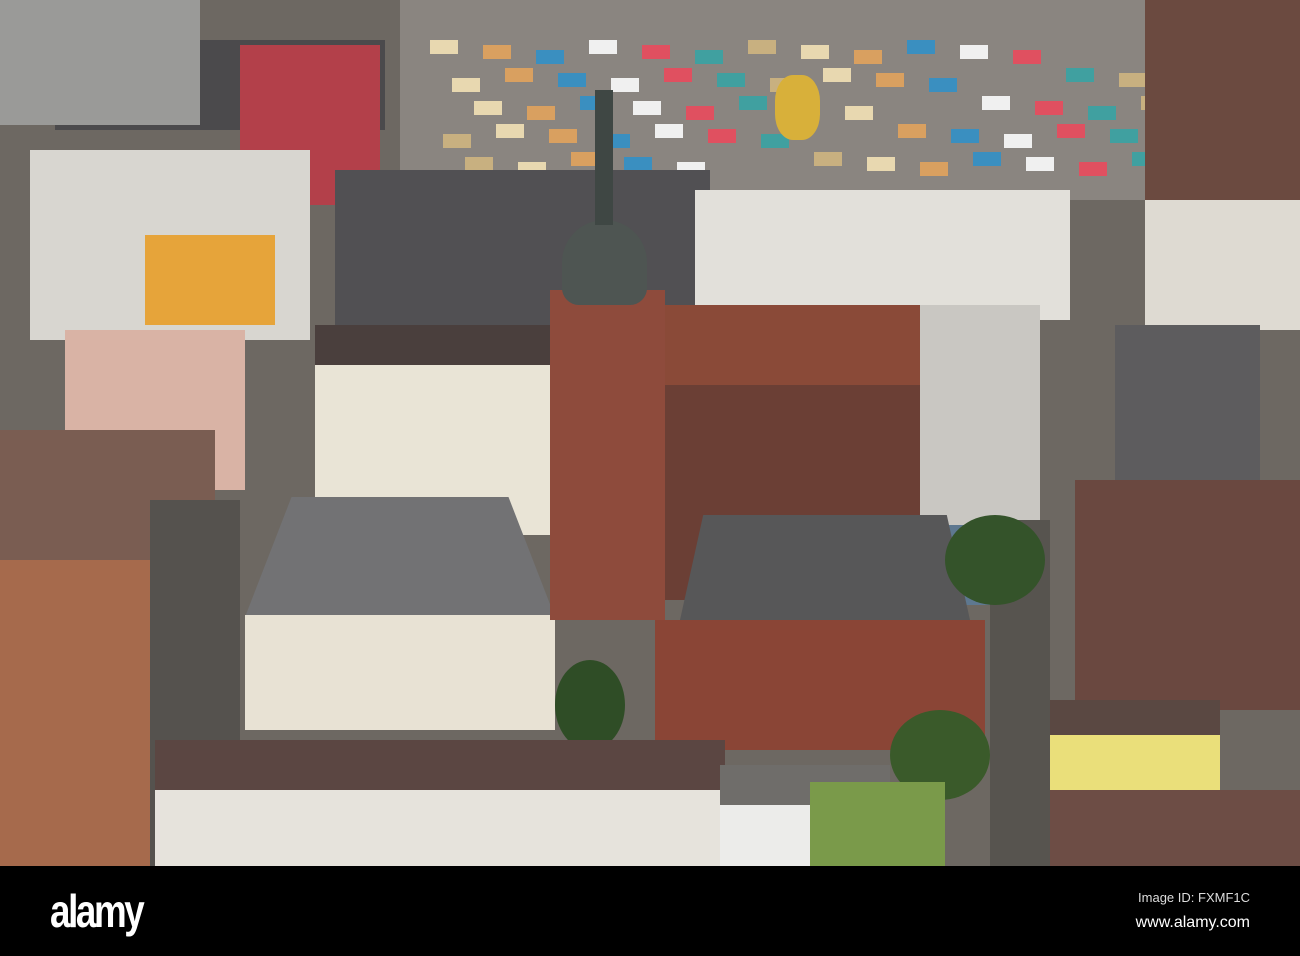 This screenshot has width=1300, height=956. Describe the element at coordinates (210, 280) in the screenshot. I see `orange-roof` at that location.